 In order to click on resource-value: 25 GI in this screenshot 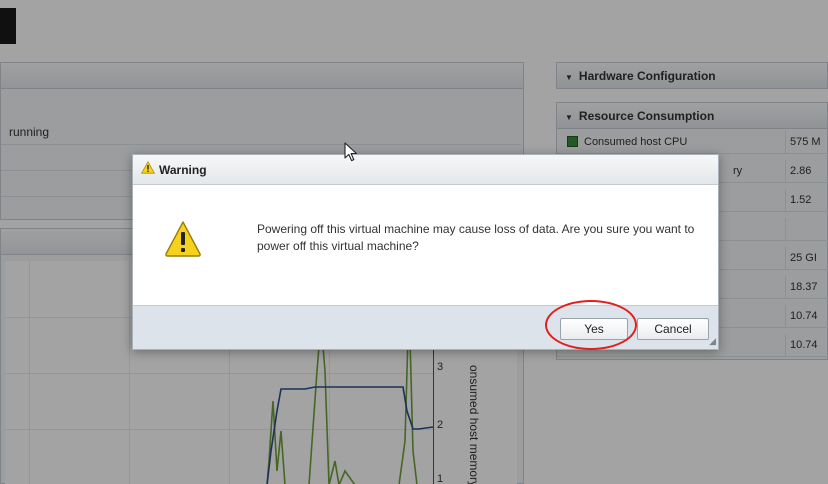, I will do `click(806, 258)`.